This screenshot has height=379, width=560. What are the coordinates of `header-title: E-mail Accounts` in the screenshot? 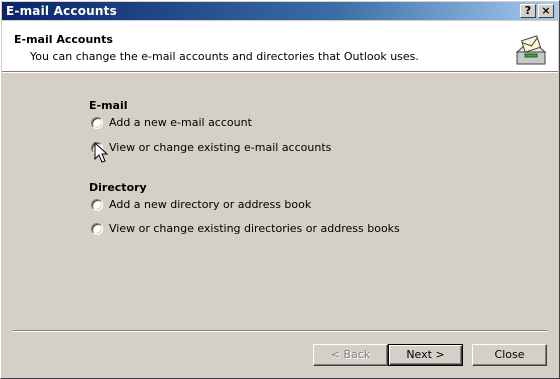 It's located at (63, 39).